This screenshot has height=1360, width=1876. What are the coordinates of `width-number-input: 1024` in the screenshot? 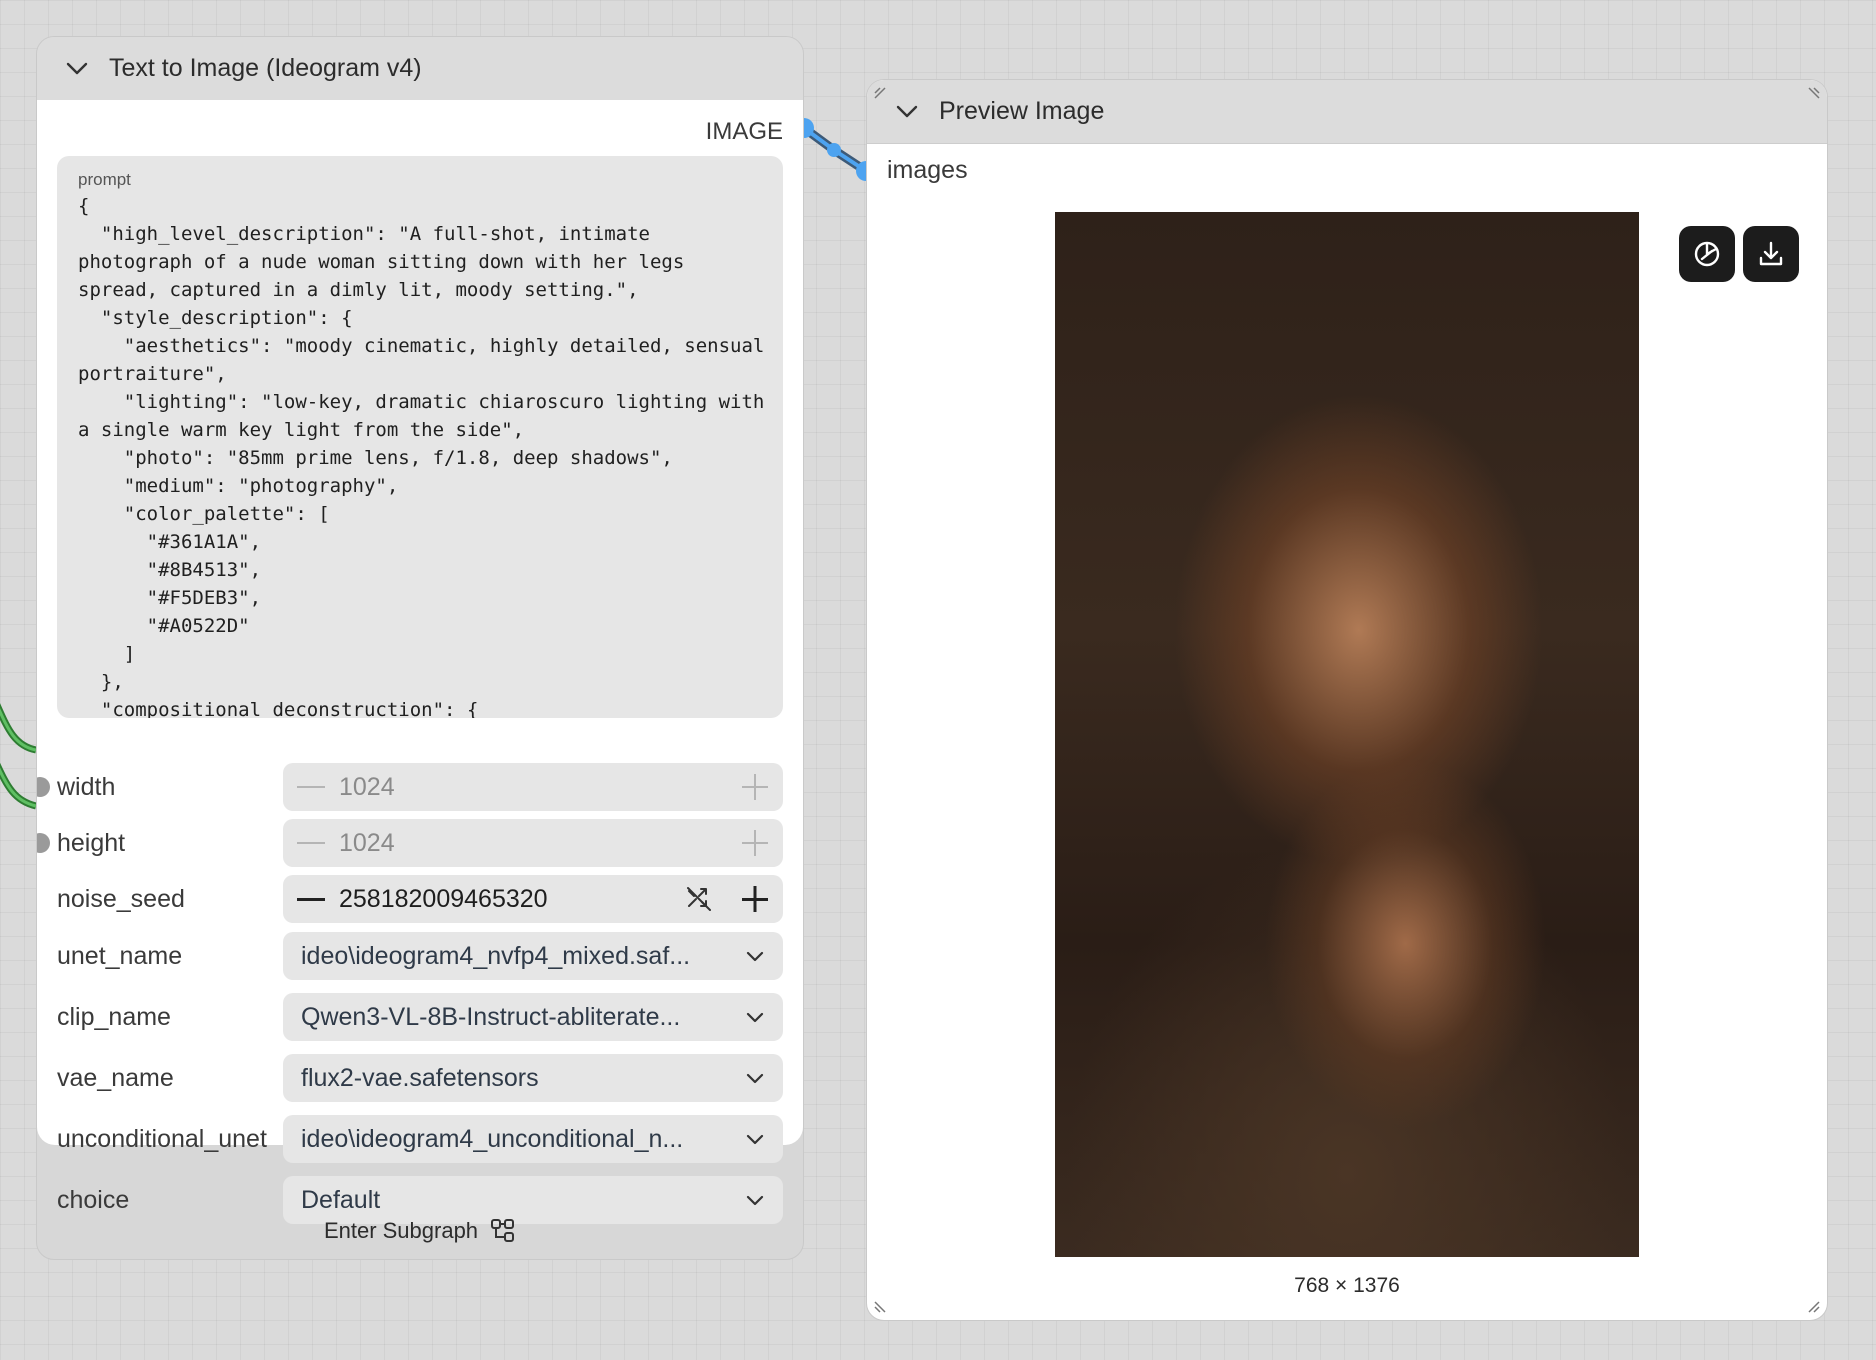 It's located at (533, 787).